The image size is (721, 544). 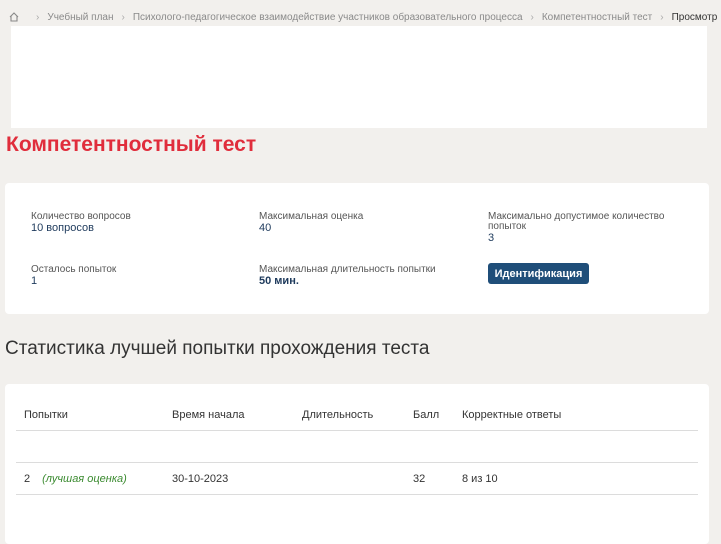 What do you see at coordinates (347, 269) in the screenshot?
I see `max-duration-label: Максимальная длительность попытки` at bounding box center [347, 269].